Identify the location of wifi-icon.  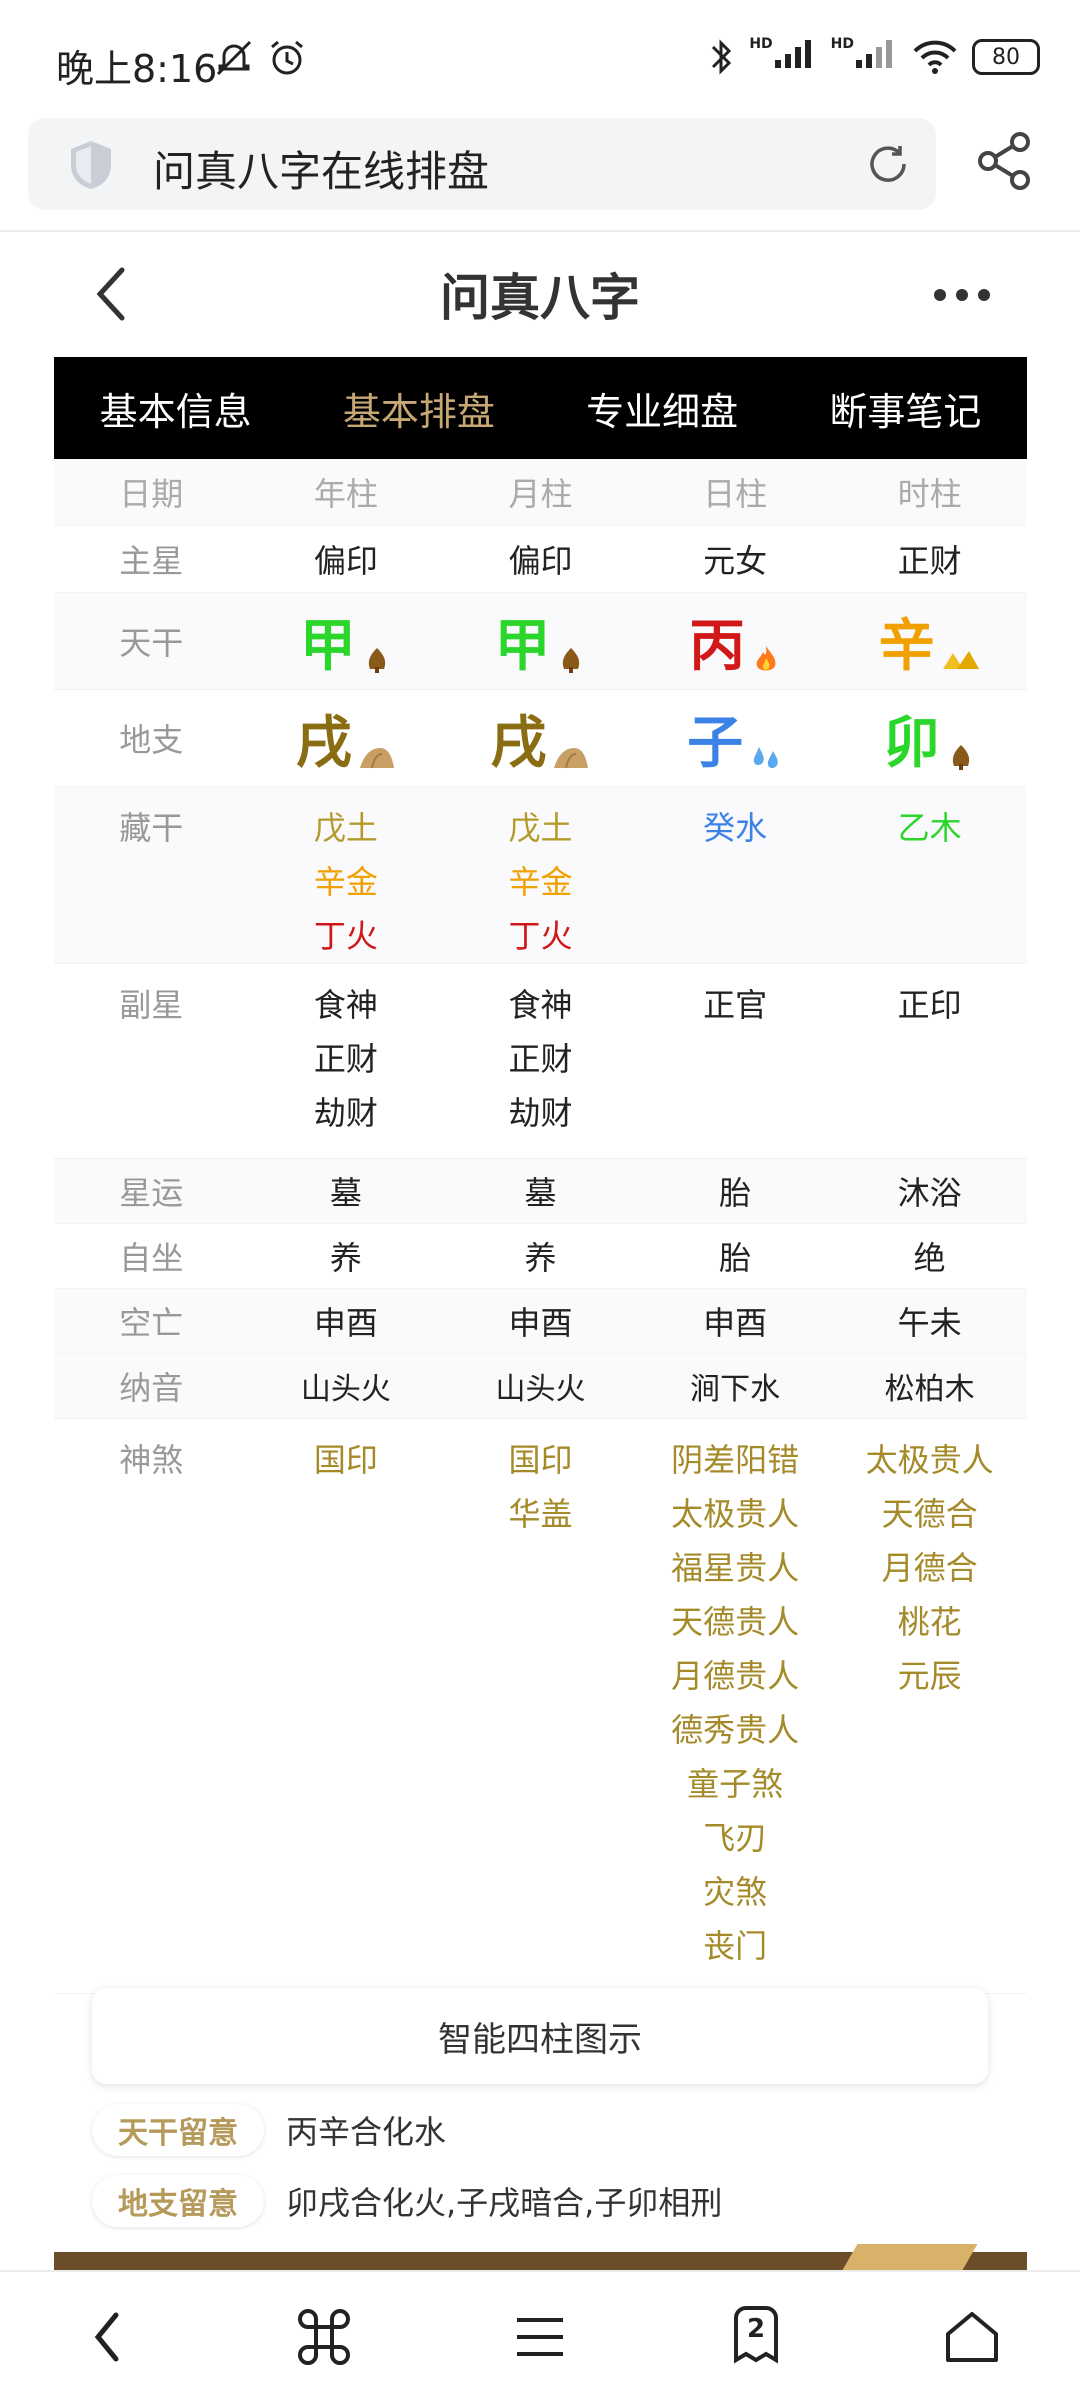
(935, 57).